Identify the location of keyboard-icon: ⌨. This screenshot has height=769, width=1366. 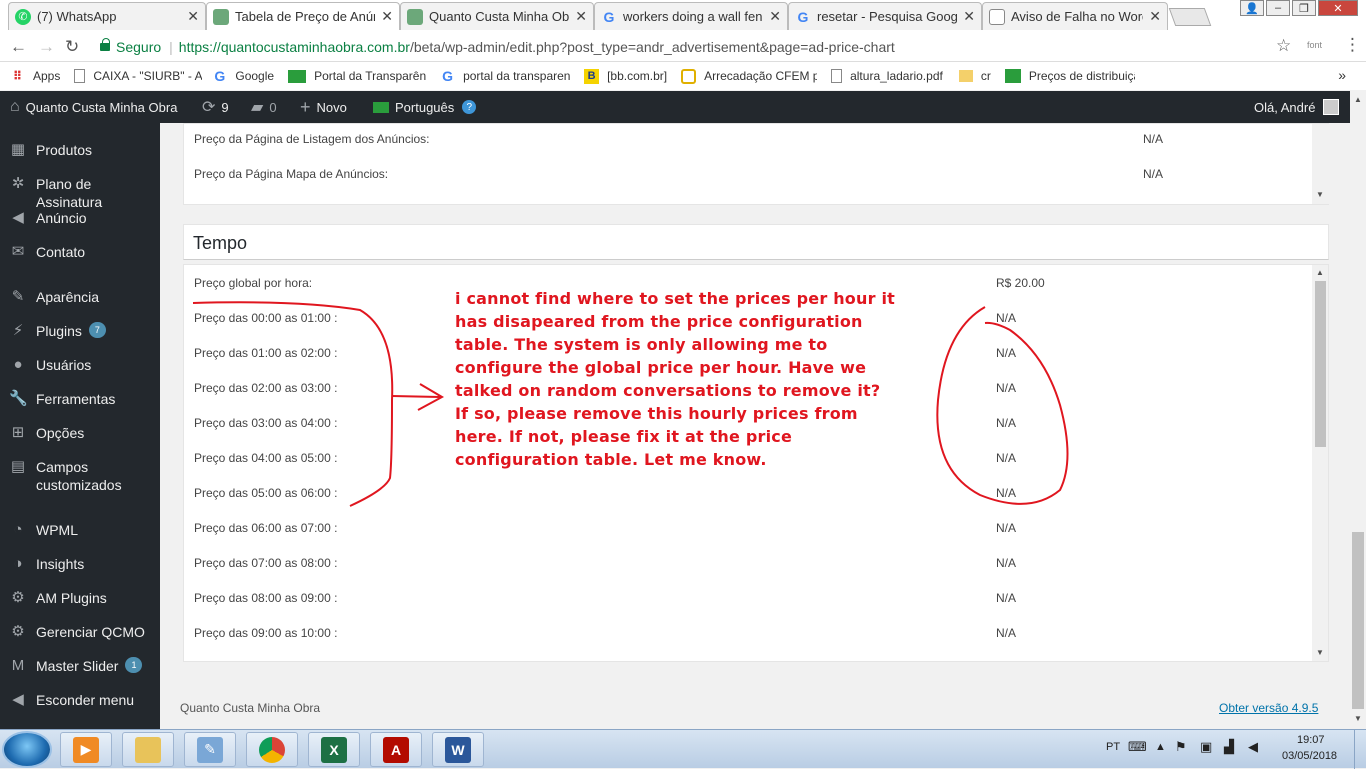
(1137, 747).